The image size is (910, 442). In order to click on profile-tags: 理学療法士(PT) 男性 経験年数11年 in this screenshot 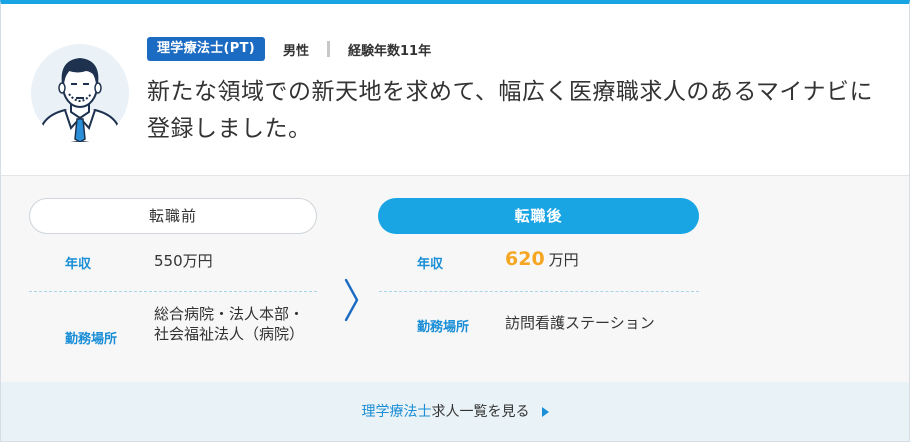, I will do `click(289, 49)`.